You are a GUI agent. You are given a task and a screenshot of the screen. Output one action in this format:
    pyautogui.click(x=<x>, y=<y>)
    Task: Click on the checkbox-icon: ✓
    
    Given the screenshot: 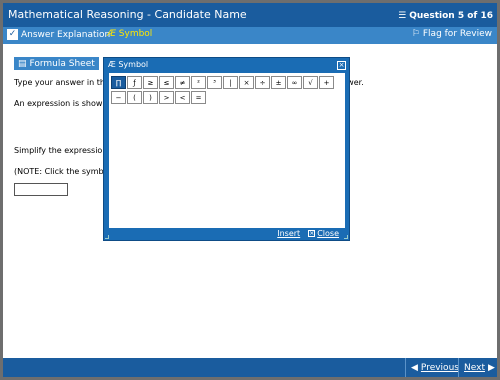 What is the action you would take?
    pyautogui.click(x=12, y=34)
    